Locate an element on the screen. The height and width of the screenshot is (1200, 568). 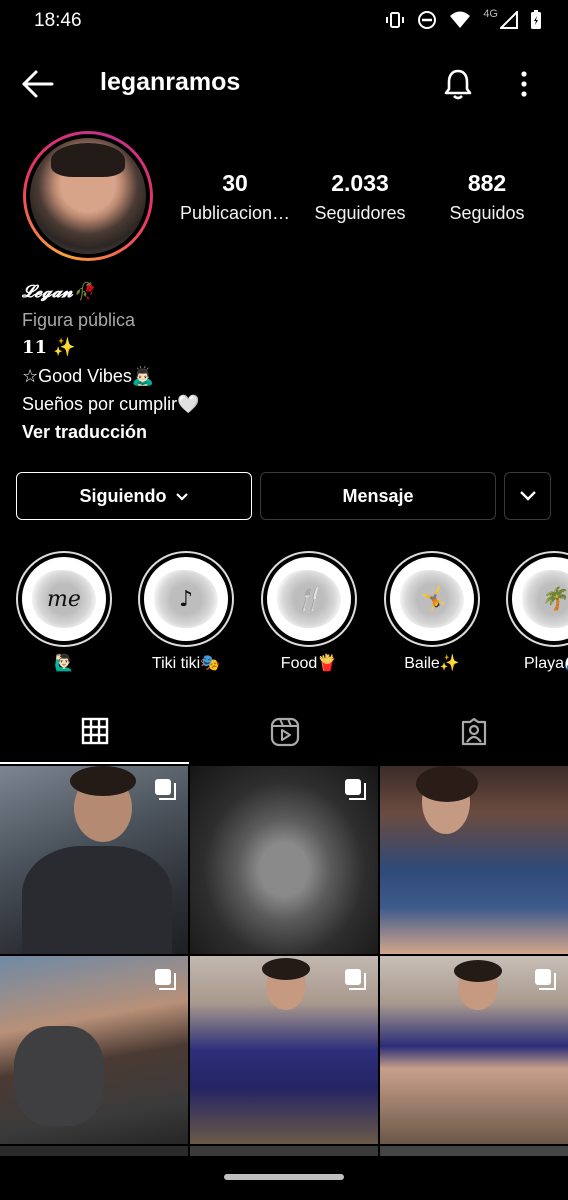
do-not-disturb-icon is located at coordinates (427, 20).